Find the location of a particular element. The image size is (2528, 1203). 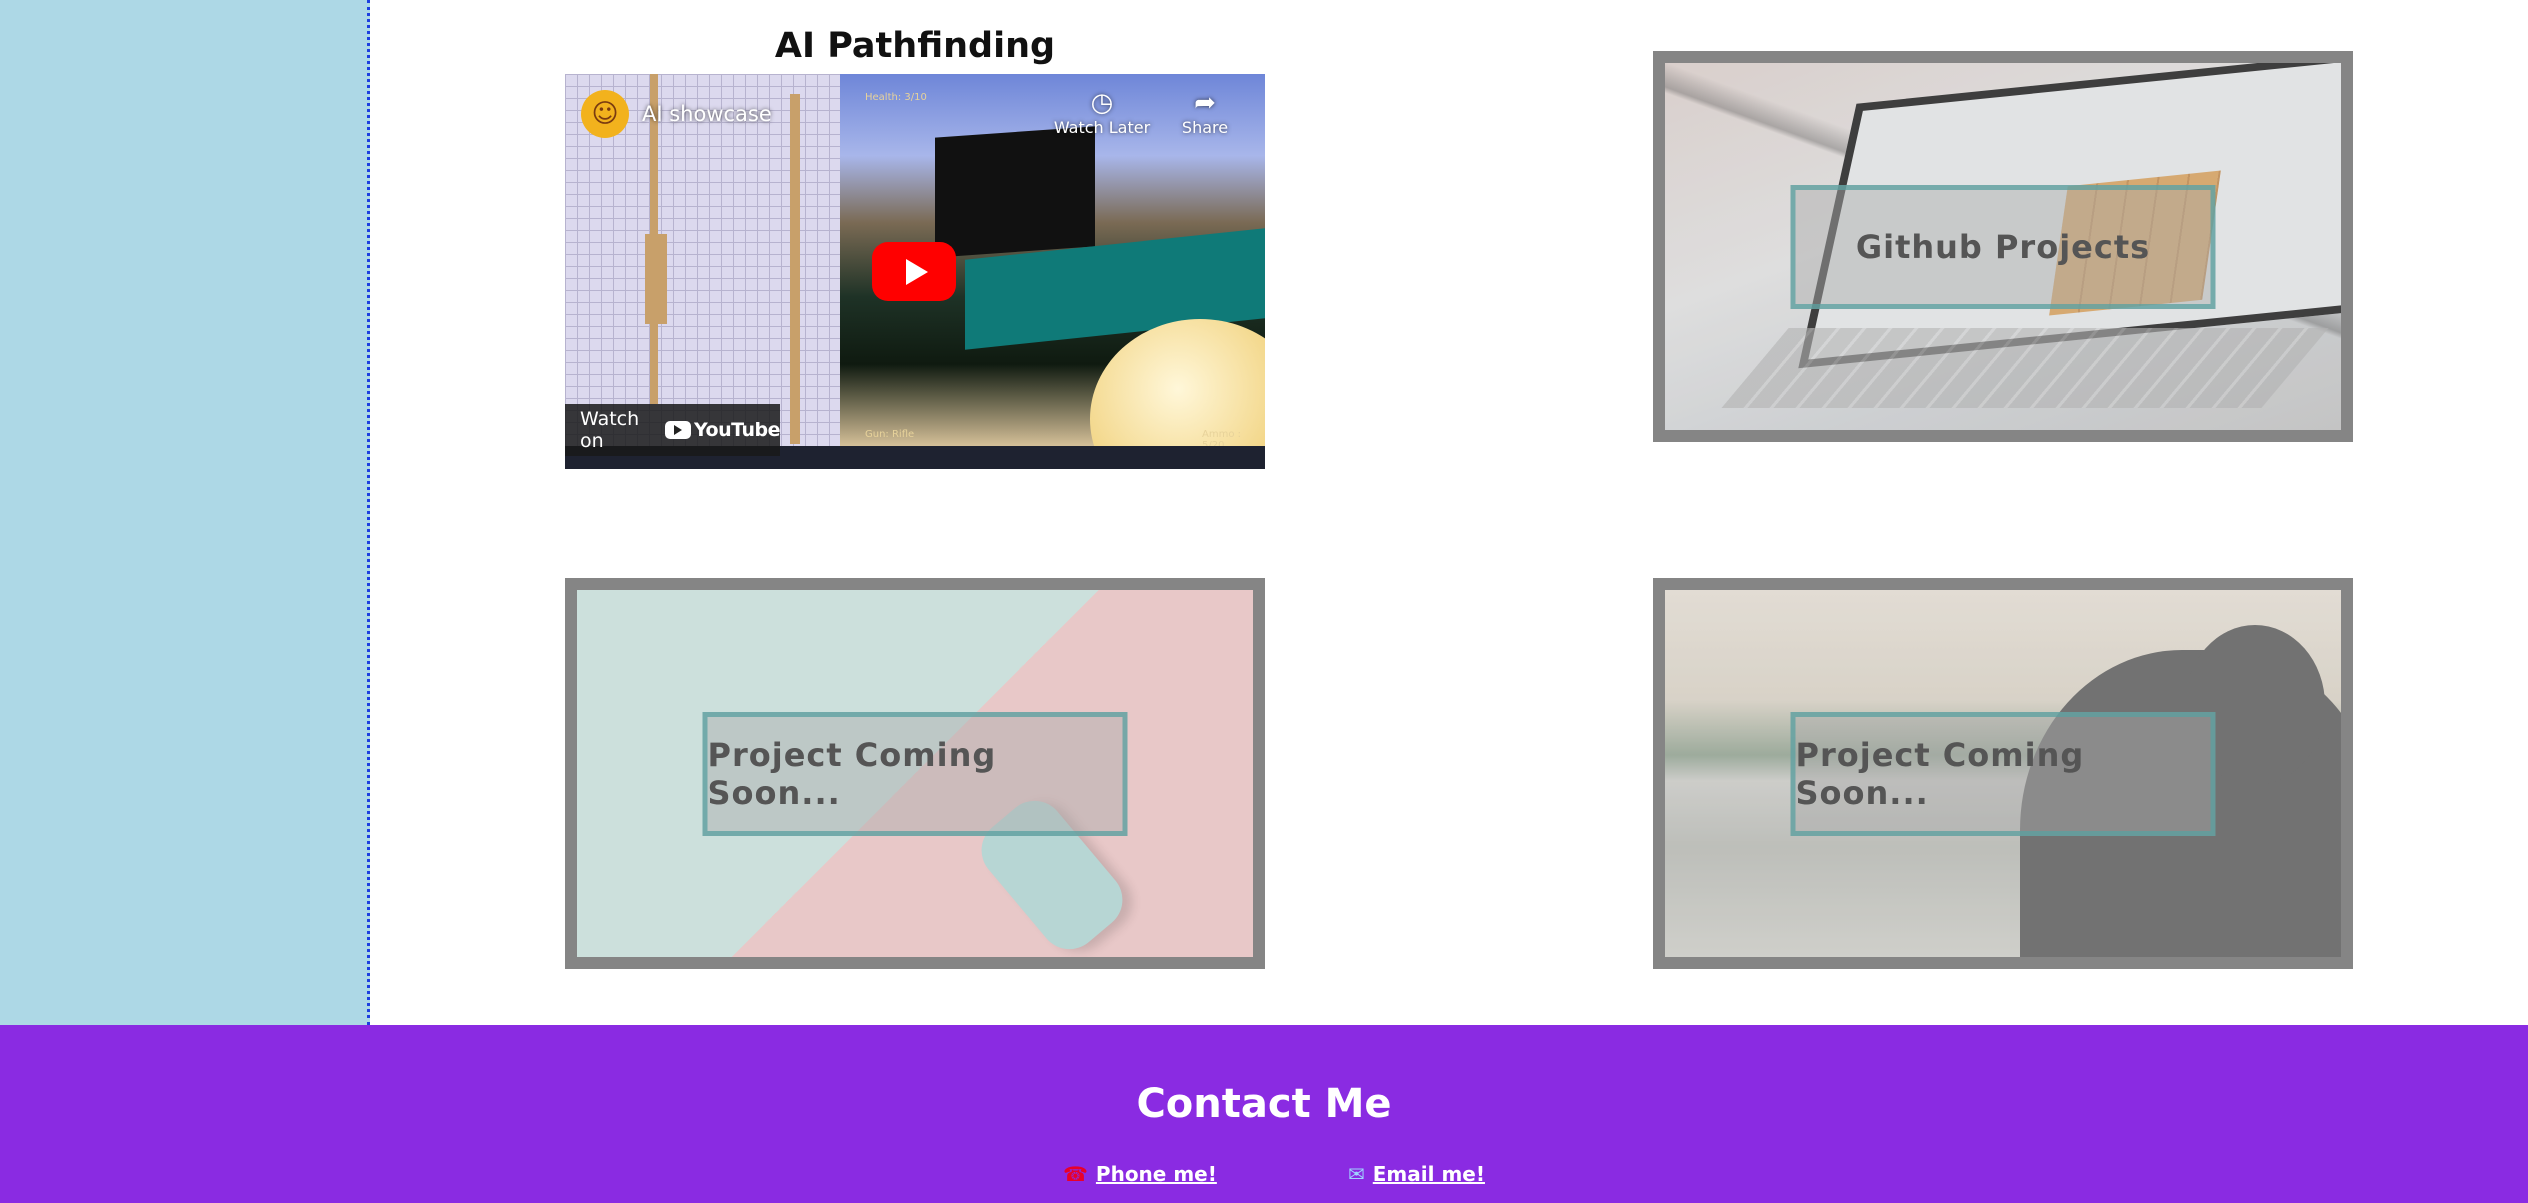

contact-footer: Contact Me ☎ Phone me! ✉ Email me! is located at coordinates (1264, 1114).